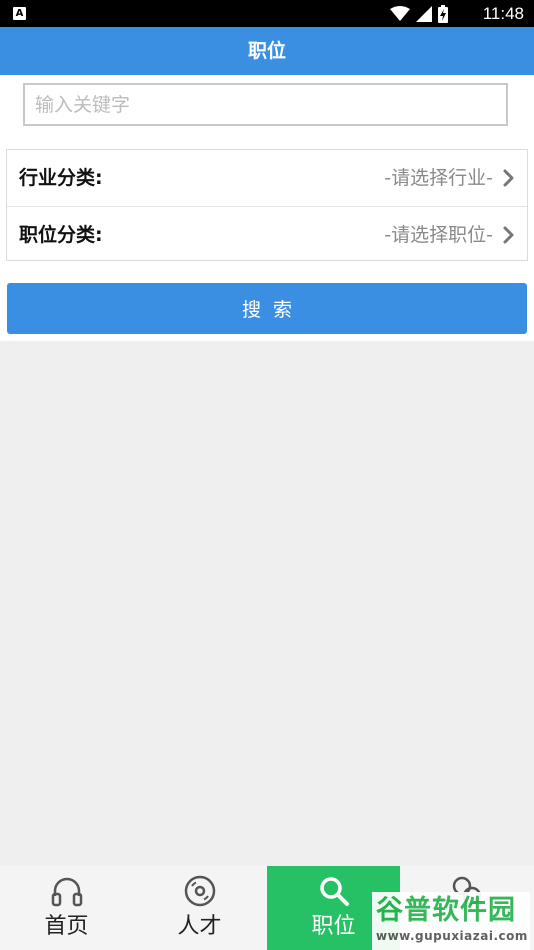 Image resolution: width=534 pixels, height=950 pixels. I want to click on status-bar: A 11:48, so click(267, 13).